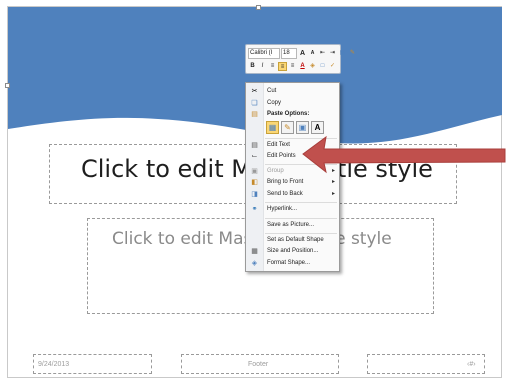 This screenshot has height=383, width=507. What do you see at coordinates (274, 103) in the screenshot?
I see `menu-item-label: Copy` at bounding box center [274, 103].